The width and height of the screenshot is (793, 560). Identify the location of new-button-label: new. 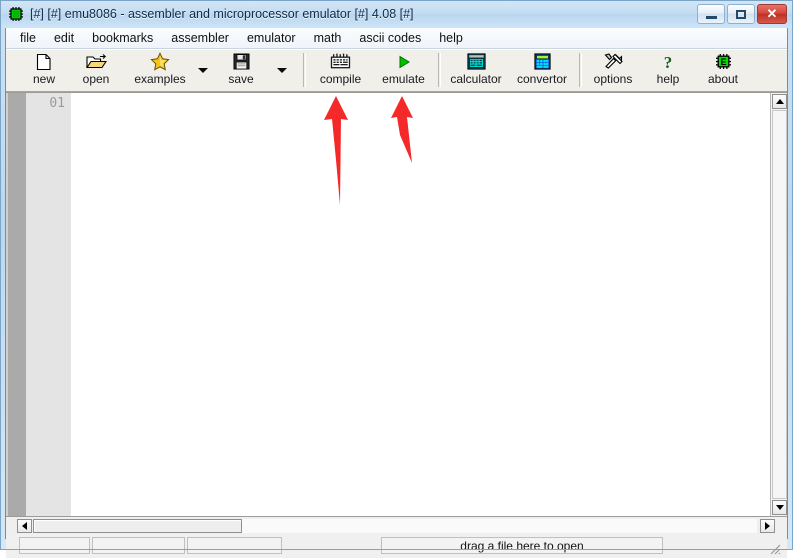
(43, 79).